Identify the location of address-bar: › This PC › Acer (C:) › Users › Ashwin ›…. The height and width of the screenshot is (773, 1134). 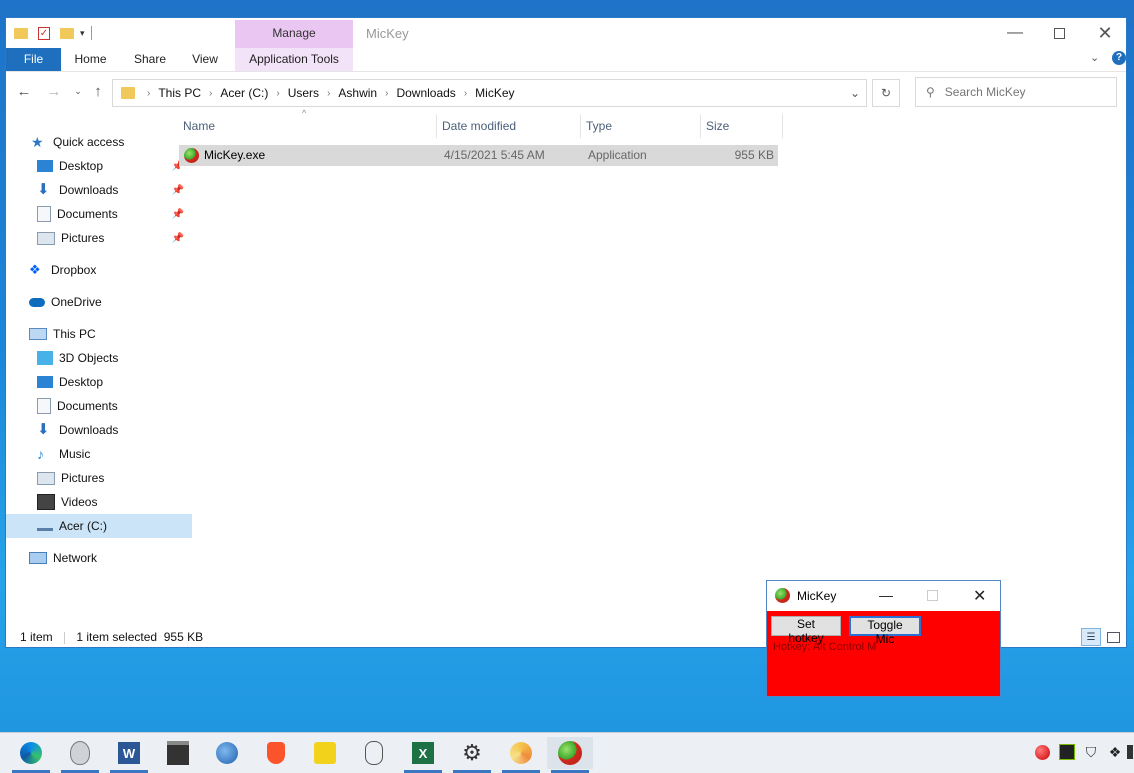
(489, 93).